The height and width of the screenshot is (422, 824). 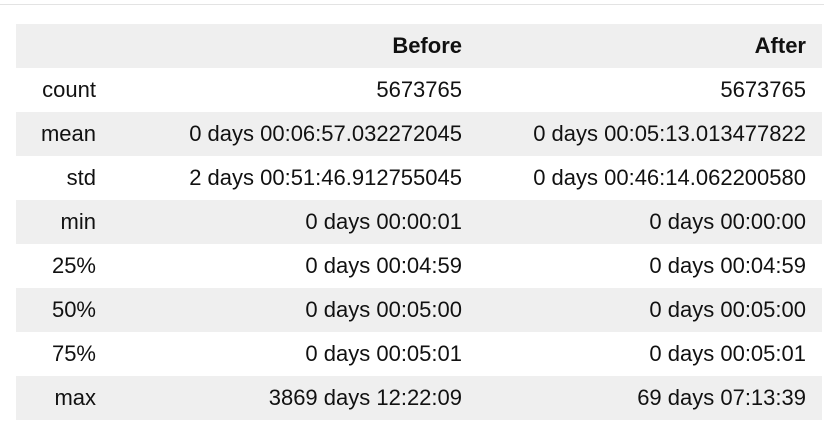 I want to click on cell-before: 0 days 00:06:57.032272045, so click(x=288, y=134).